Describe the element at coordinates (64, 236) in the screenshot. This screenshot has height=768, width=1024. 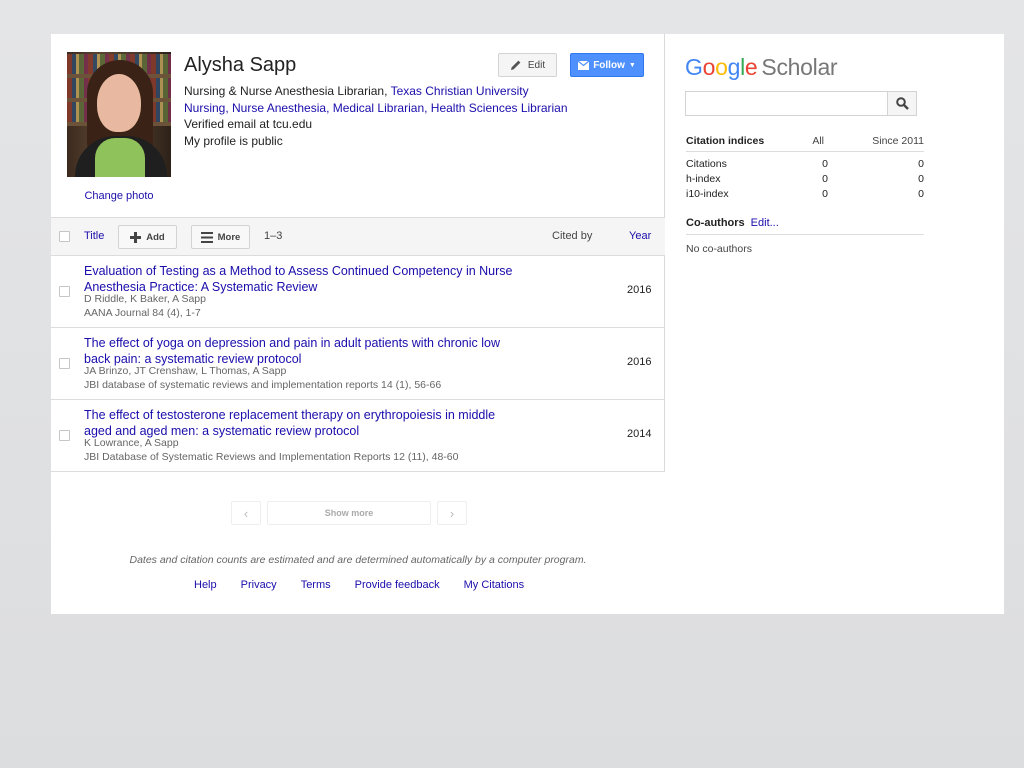
I see `select-all-checkbox` at that location.